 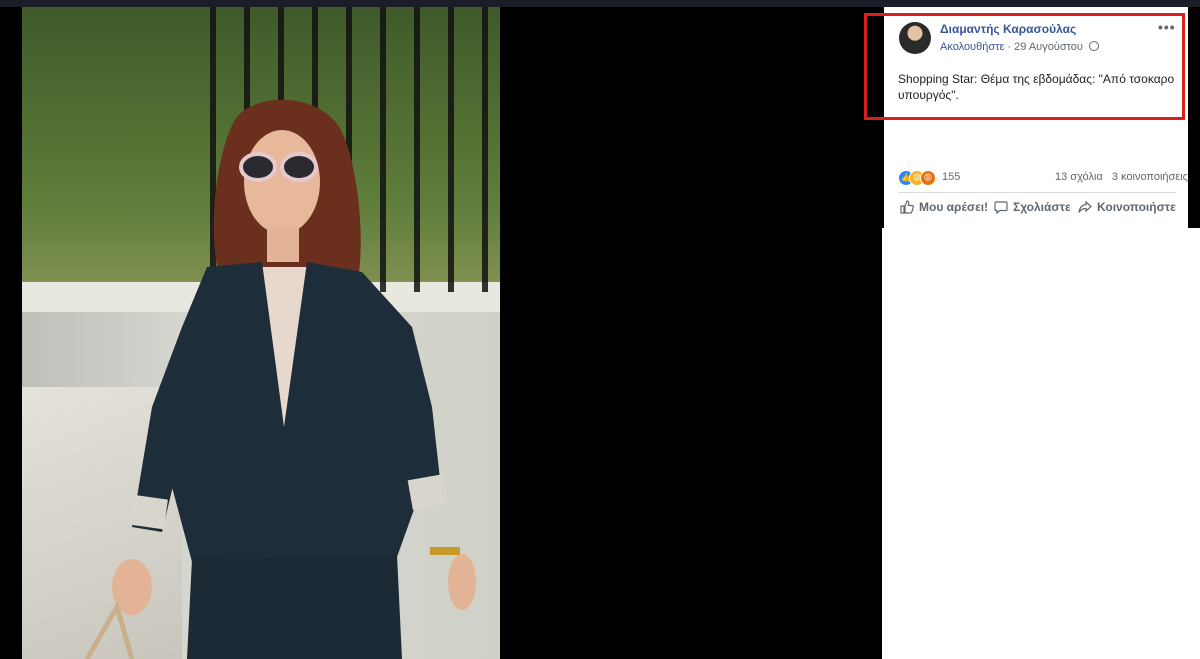 I want to click on like-button: Μου αρέσει!, so click(x=944, y=207).